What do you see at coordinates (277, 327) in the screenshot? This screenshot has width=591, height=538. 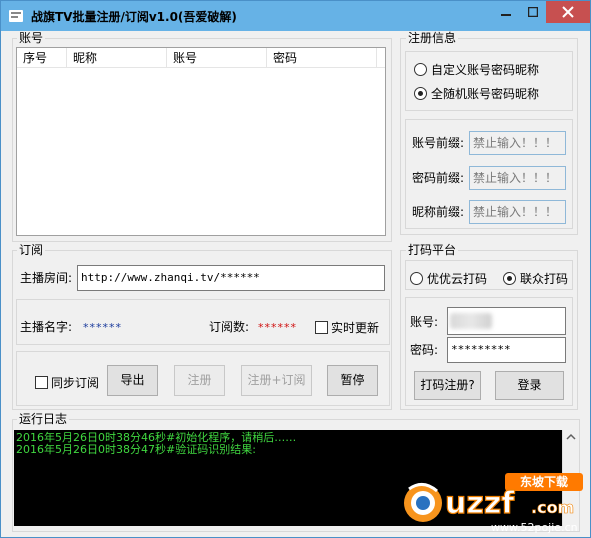 I see `sub-count-value: ******` at bounding box center [277, 327].